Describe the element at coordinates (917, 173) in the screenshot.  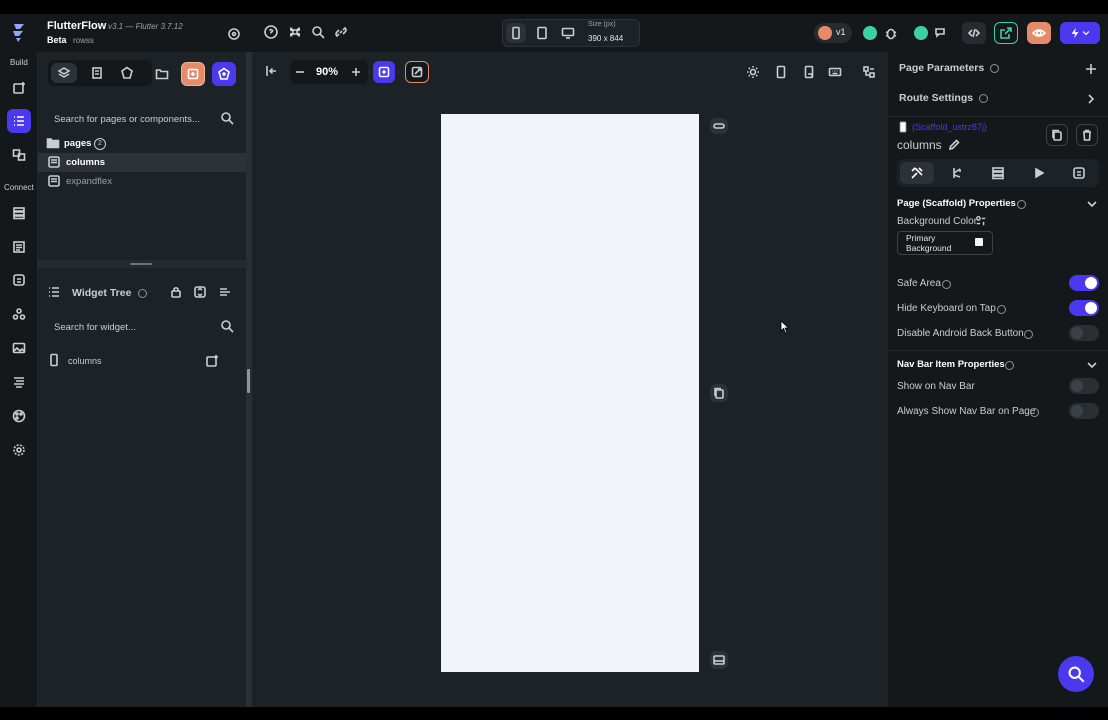
I see `tab-properties-icon` at that location.